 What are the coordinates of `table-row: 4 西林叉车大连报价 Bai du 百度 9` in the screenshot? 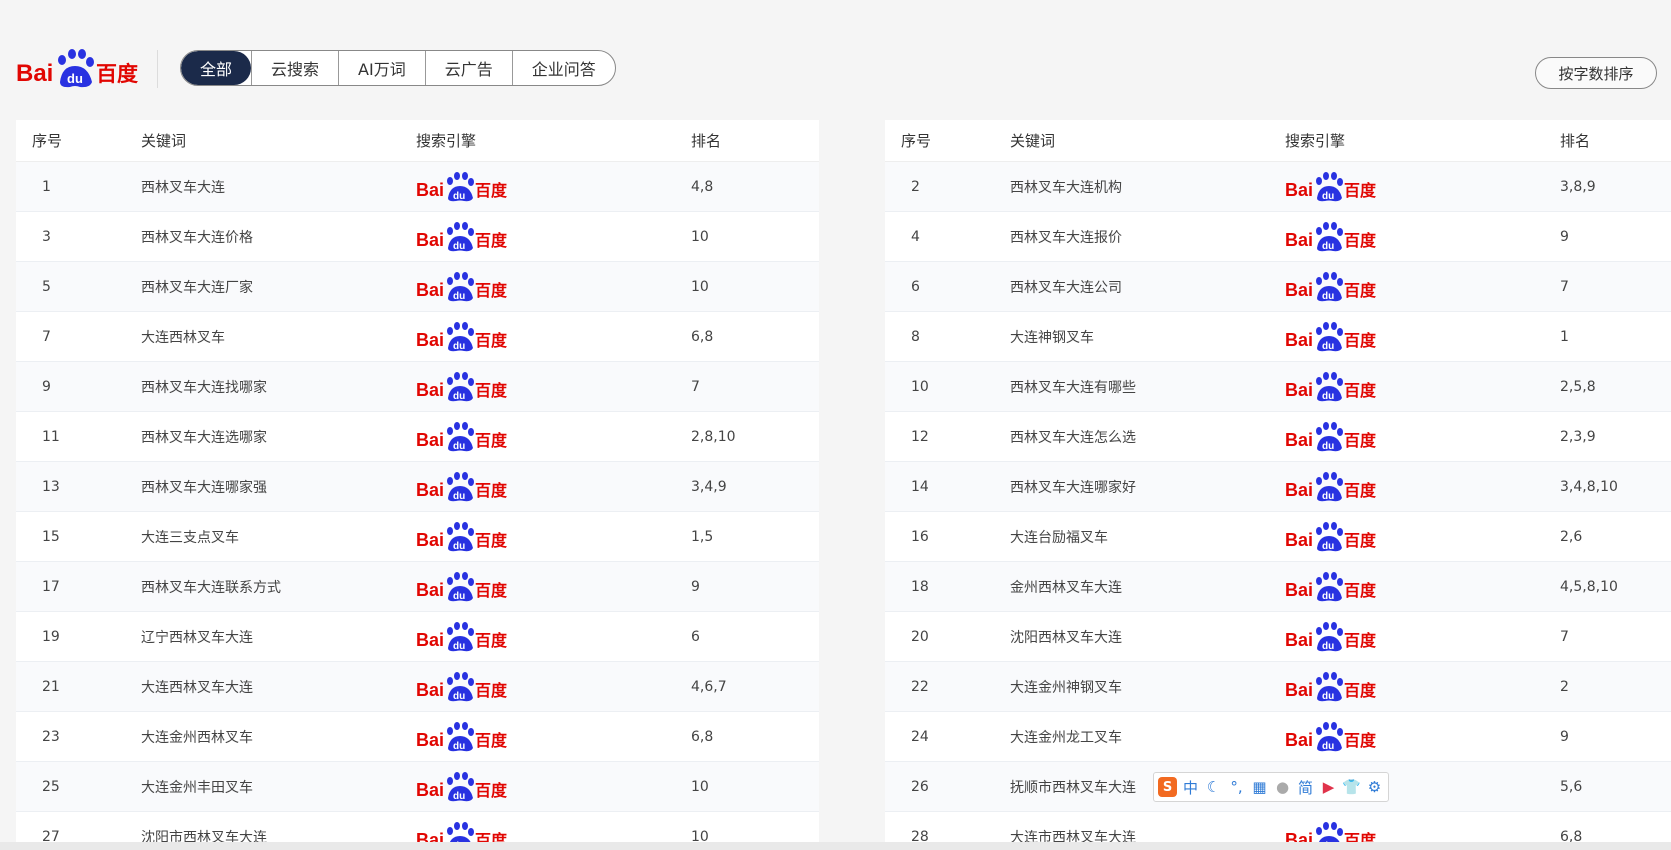 It's located at (1278, 237).